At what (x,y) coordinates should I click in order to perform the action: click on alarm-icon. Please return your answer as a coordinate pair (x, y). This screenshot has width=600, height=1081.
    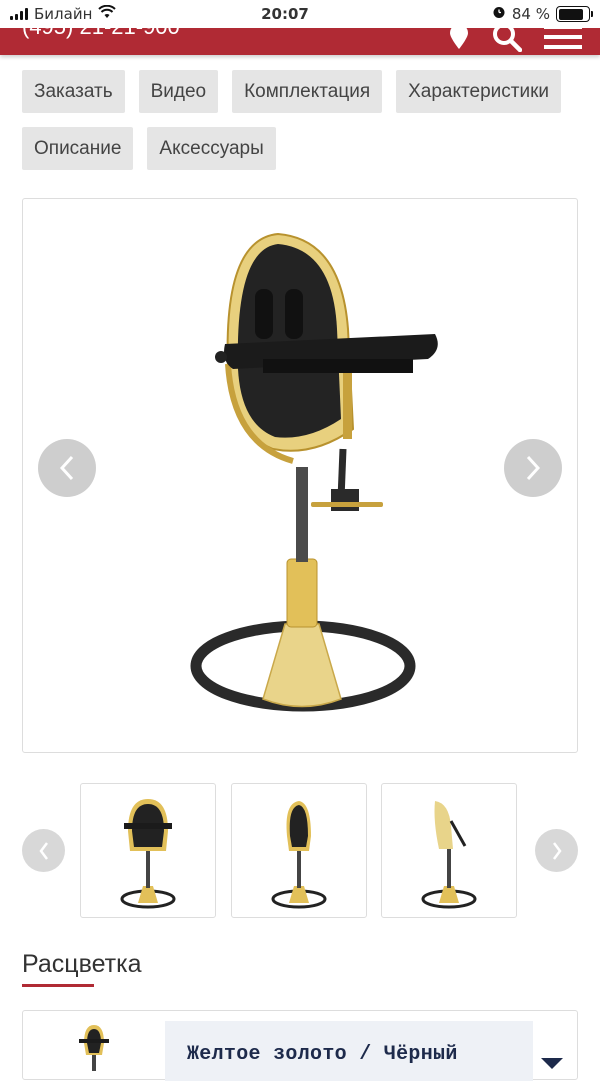
    Looking at the image, I should click on (499, 14).